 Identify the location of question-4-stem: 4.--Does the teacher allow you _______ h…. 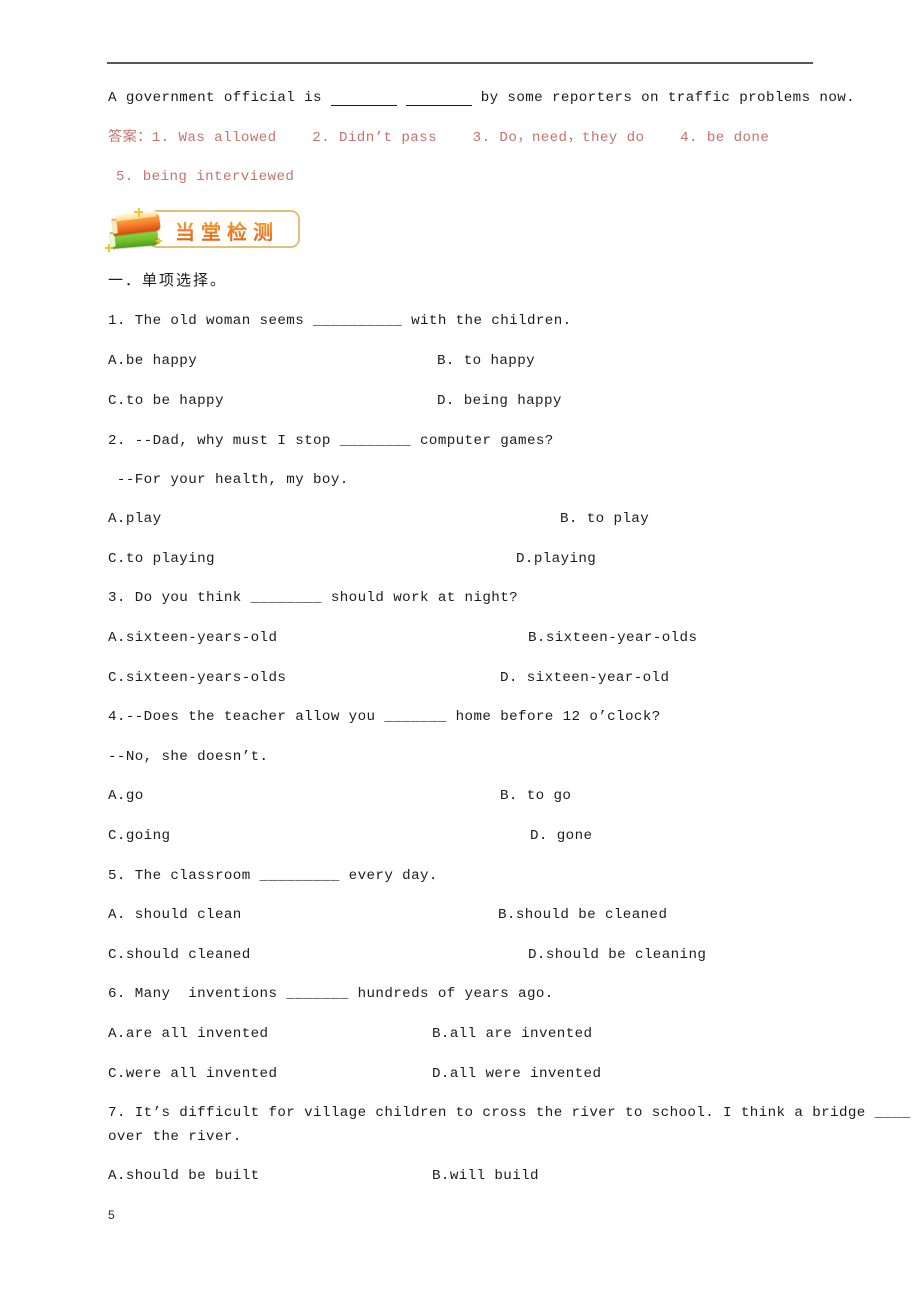
(384, 717).